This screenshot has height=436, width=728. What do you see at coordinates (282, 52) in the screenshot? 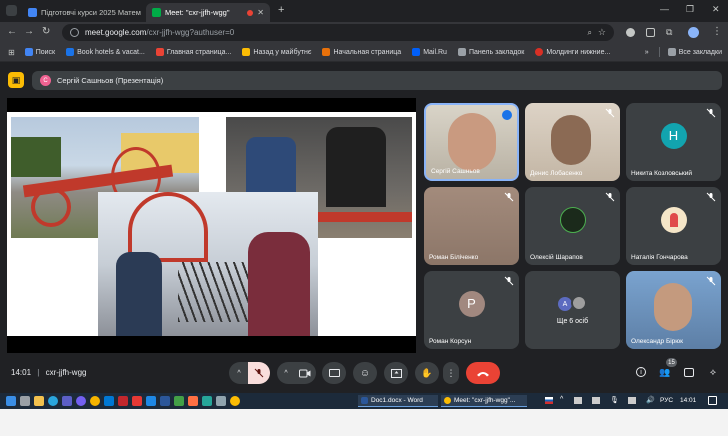
I see `bookmark-label: Назад у майбутнє` at bounding box center [282, 52].